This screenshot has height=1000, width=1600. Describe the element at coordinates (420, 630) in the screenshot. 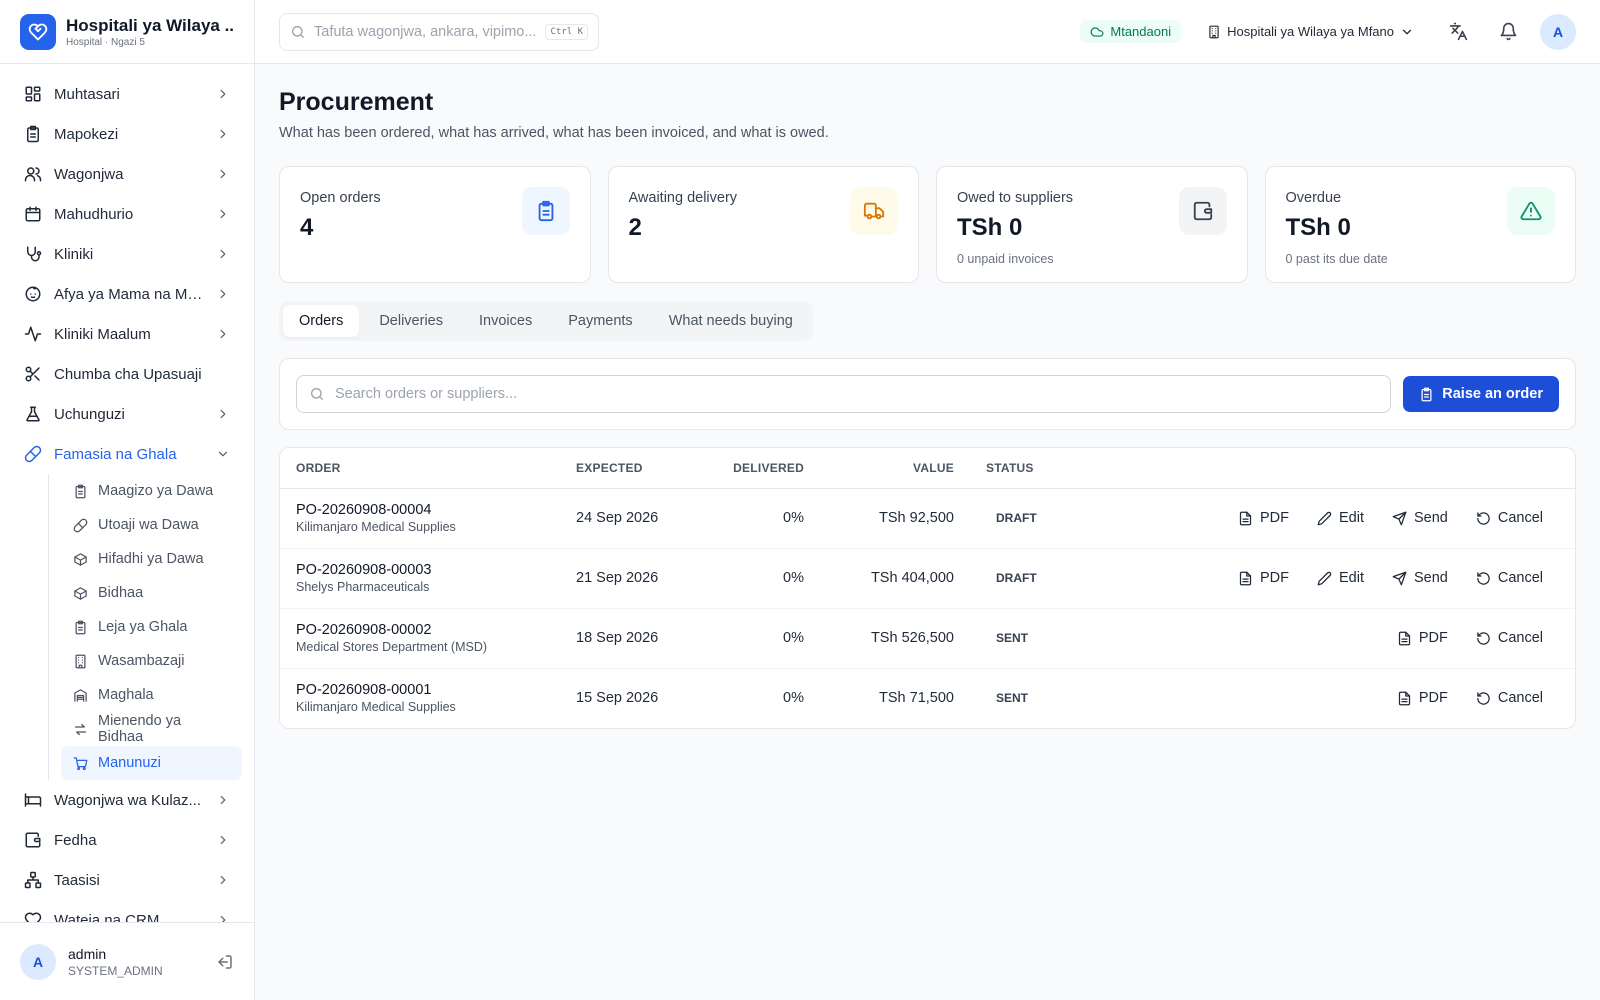

I see `order-number: PO-20260908-00002` at that location.